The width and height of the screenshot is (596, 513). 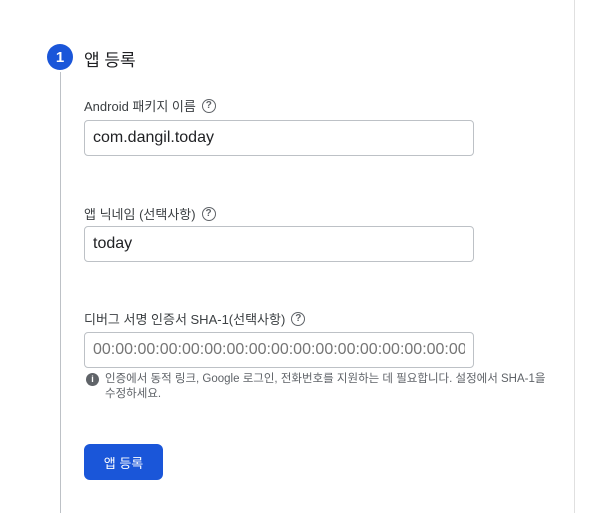 I want to click on sha1-input, so click(x=279, y=350).